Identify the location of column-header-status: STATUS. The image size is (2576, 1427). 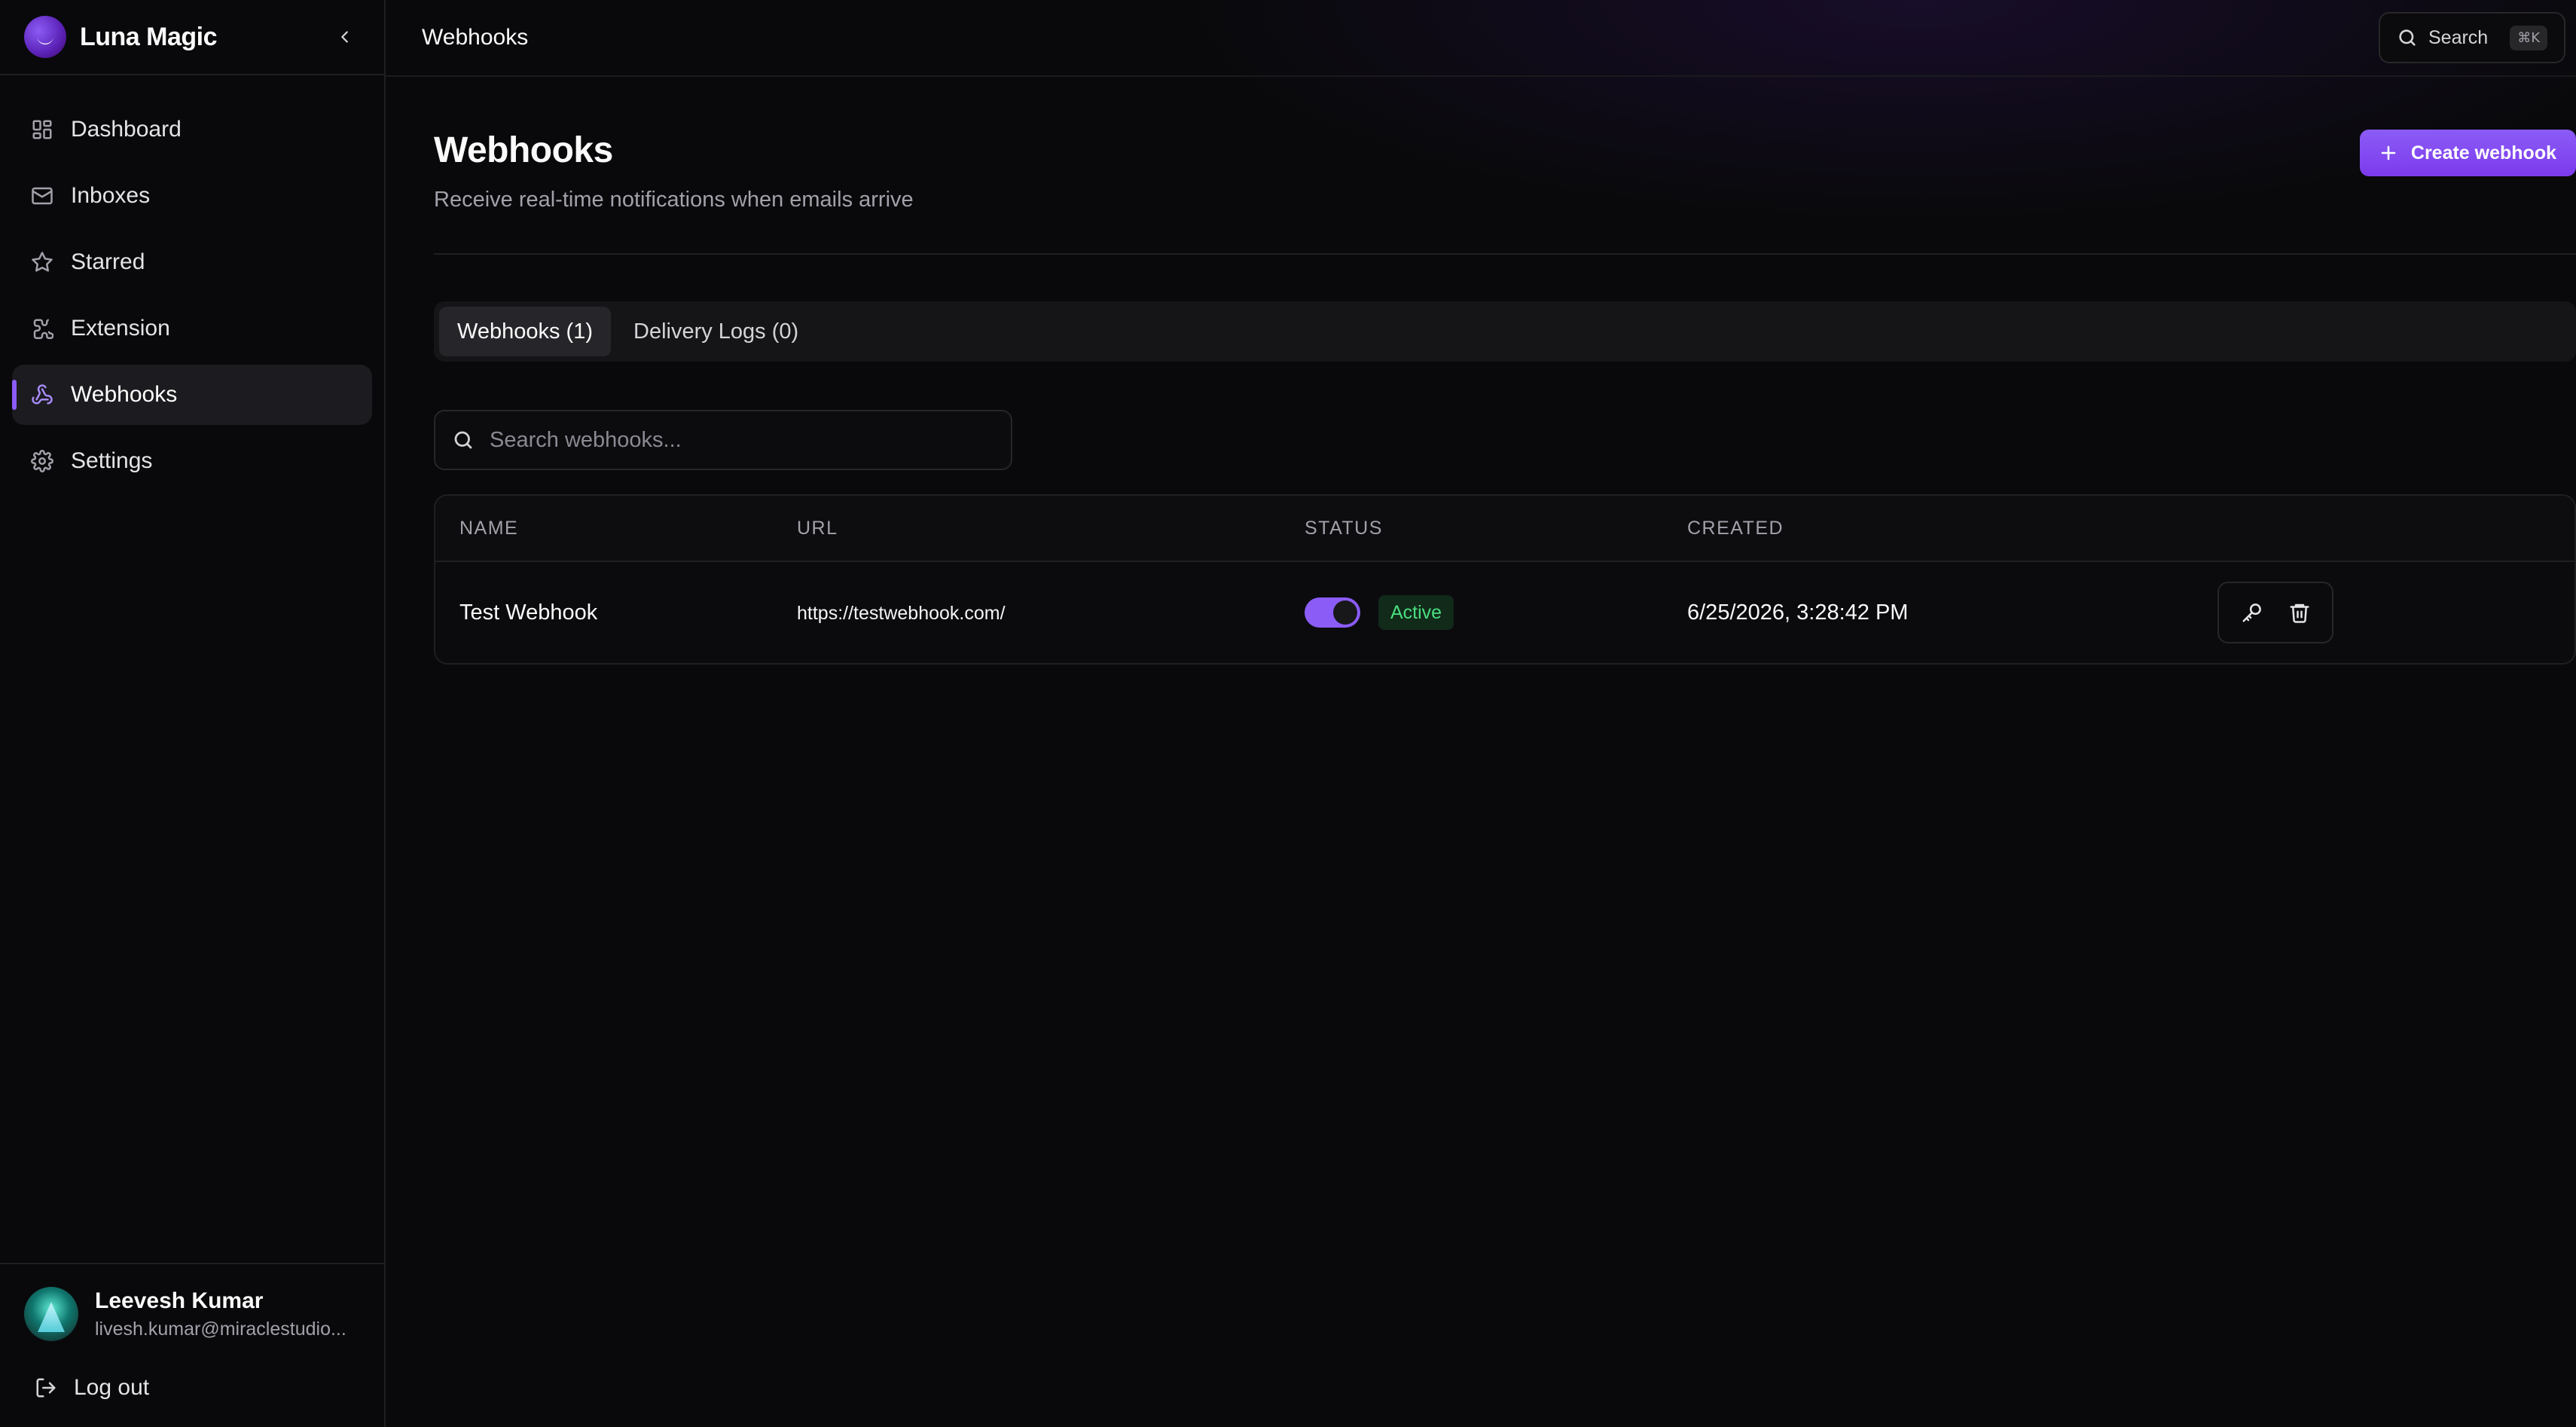
(1496, 529).